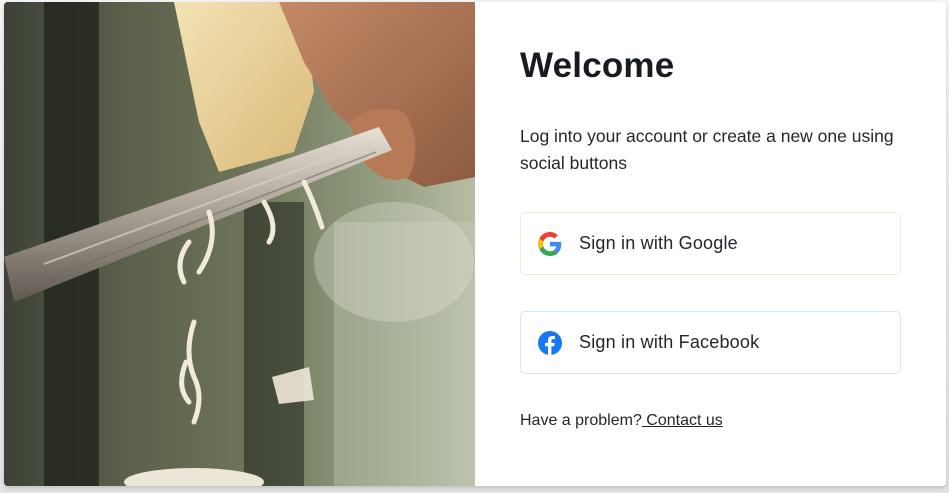  What do you see at coordinates (550, 243) in the screenshot?
I see `google-icon` at bounding box center [550, 243].